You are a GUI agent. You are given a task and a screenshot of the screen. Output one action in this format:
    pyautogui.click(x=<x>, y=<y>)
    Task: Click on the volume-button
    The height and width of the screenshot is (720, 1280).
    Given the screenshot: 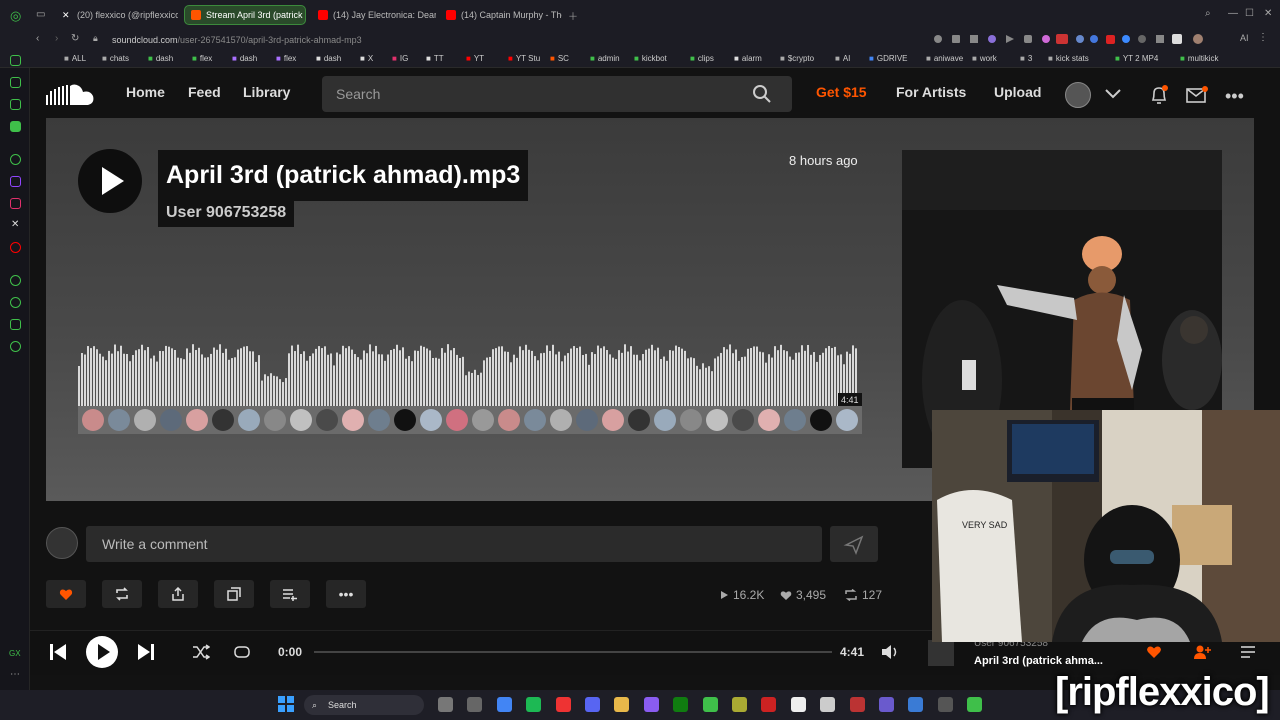 What is the action you would take?
    pyautogui.click(x=890, y=654)
    